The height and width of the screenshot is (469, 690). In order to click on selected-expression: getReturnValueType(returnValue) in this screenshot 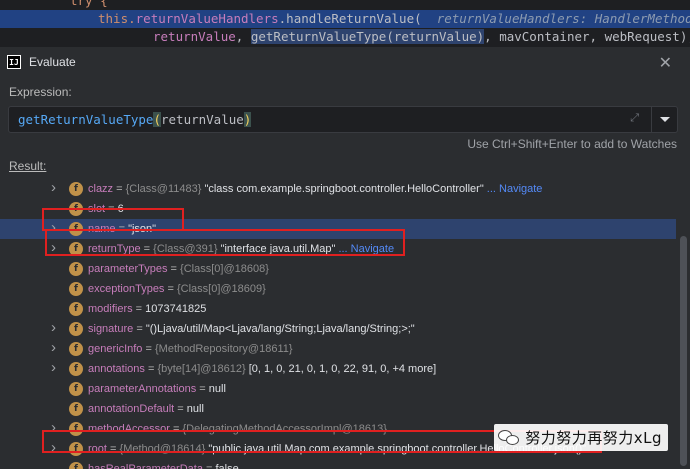, I will do `click(367, 36)`.